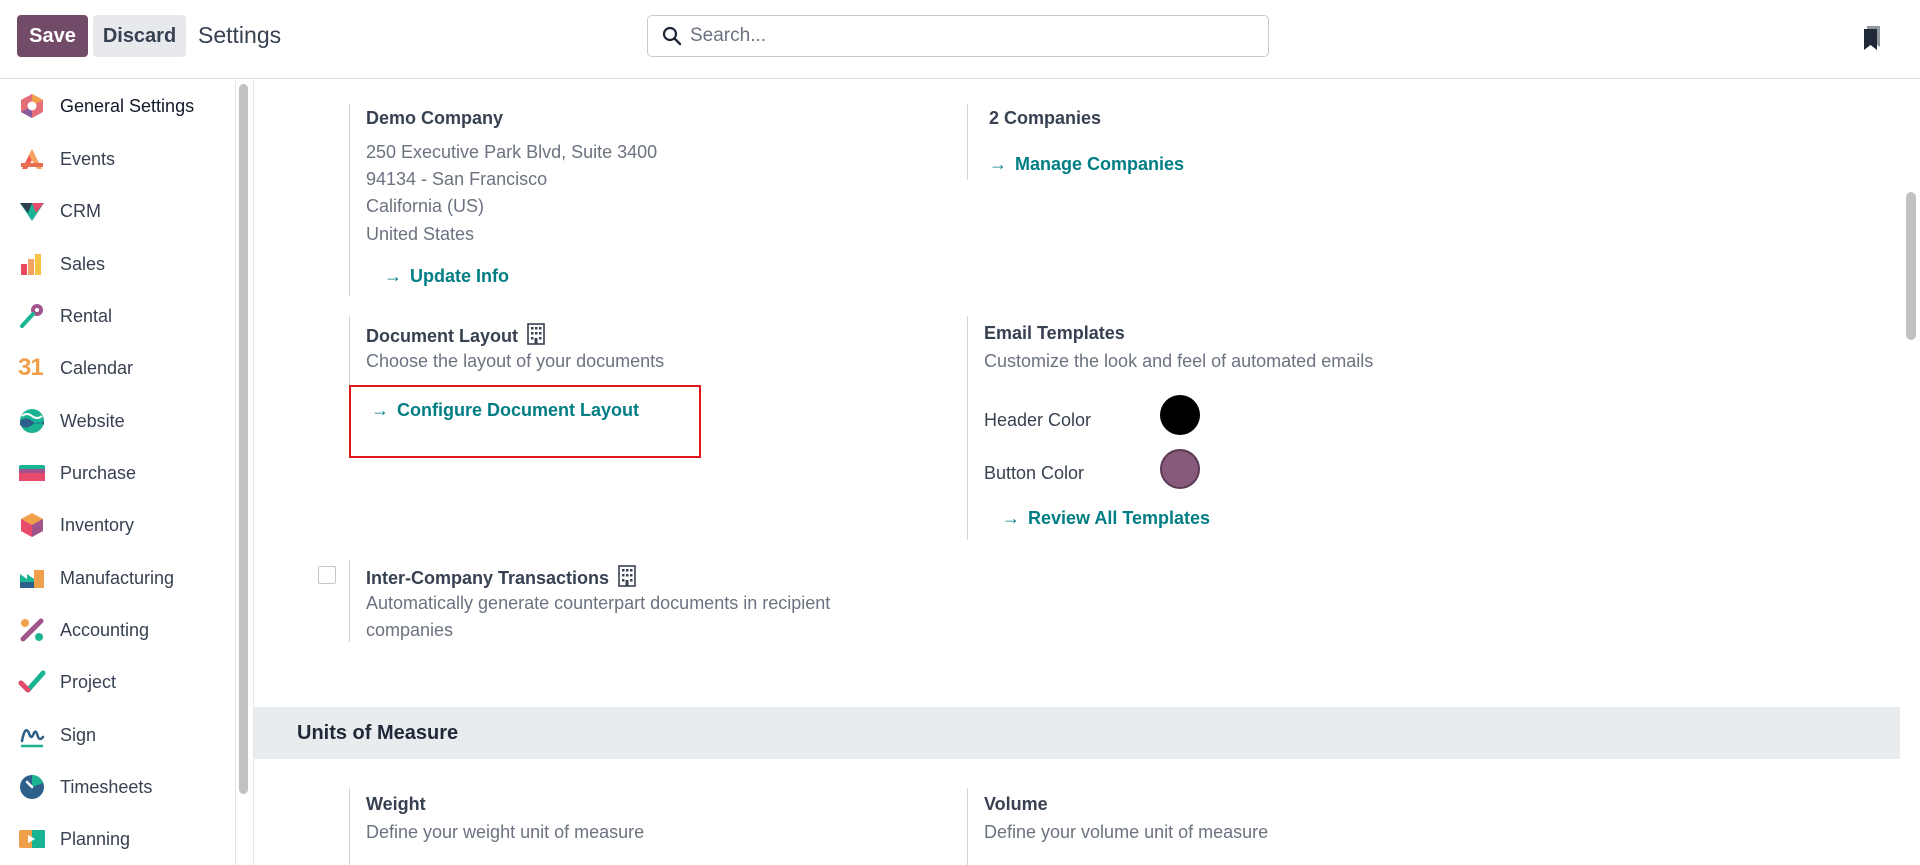 The width and height of the screenshot is (1920, 865). Describe the element at coordinates (32, 159) in the screenshot. I see `events-icon` at that location.